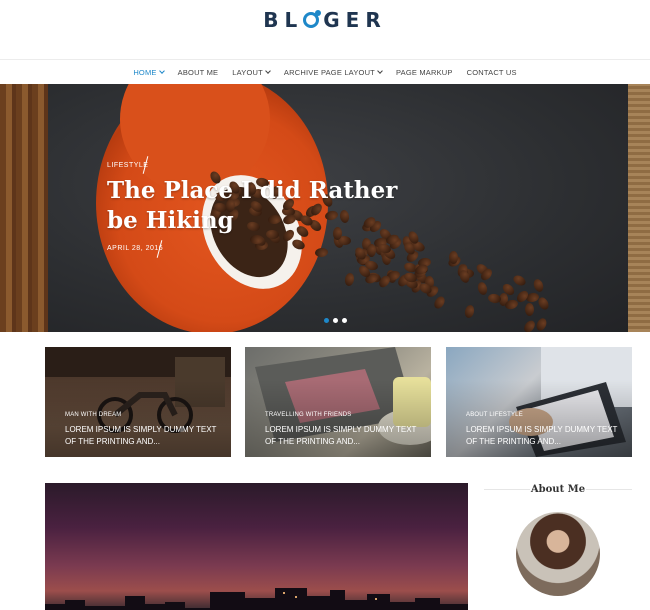  I want to click on slider-pagination, so click(335, 320).